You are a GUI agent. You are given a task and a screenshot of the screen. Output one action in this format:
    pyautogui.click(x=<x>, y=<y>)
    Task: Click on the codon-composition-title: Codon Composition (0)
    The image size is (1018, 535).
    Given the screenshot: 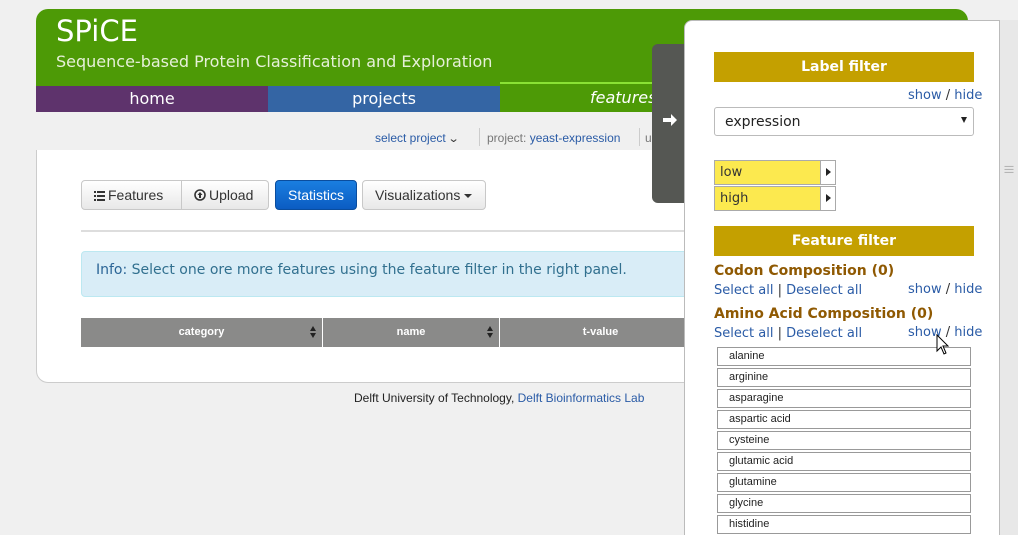 What is the action you would take?
    pyautogui.click(x=804, y=271)
    